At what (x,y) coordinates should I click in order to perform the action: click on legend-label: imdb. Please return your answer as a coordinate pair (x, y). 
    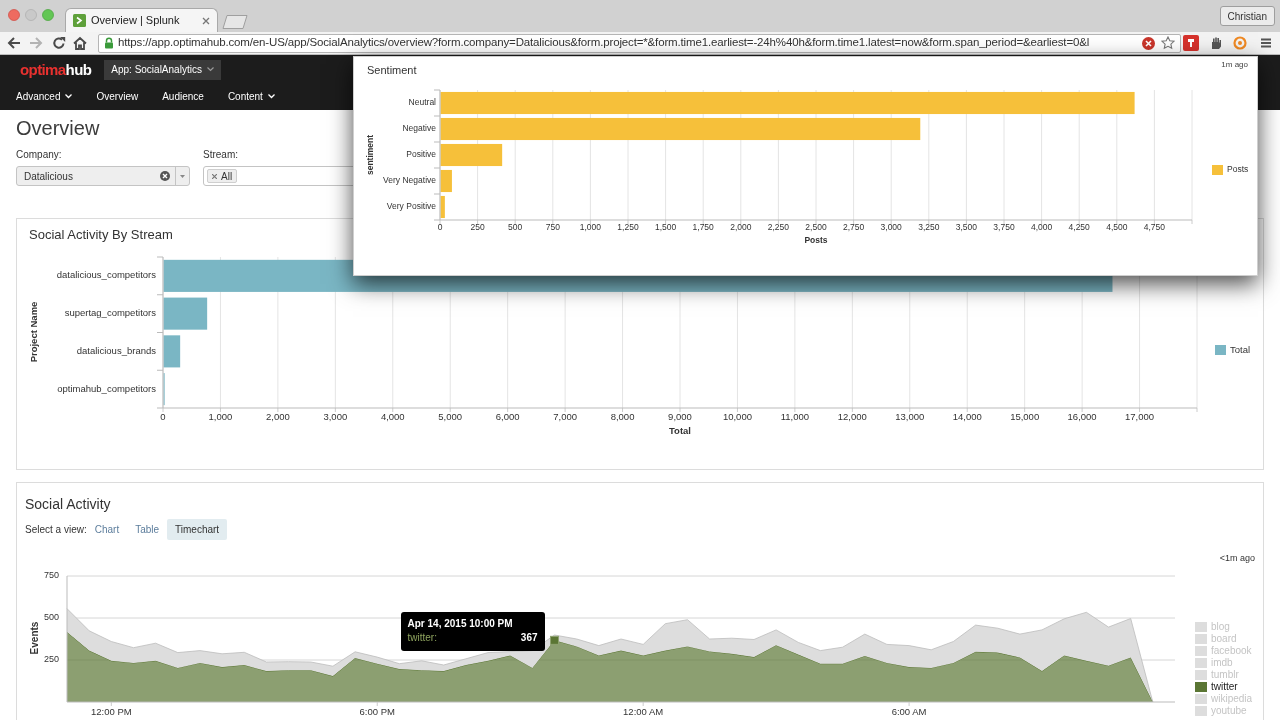
    Looking at the image, I should click on (1222, 662).